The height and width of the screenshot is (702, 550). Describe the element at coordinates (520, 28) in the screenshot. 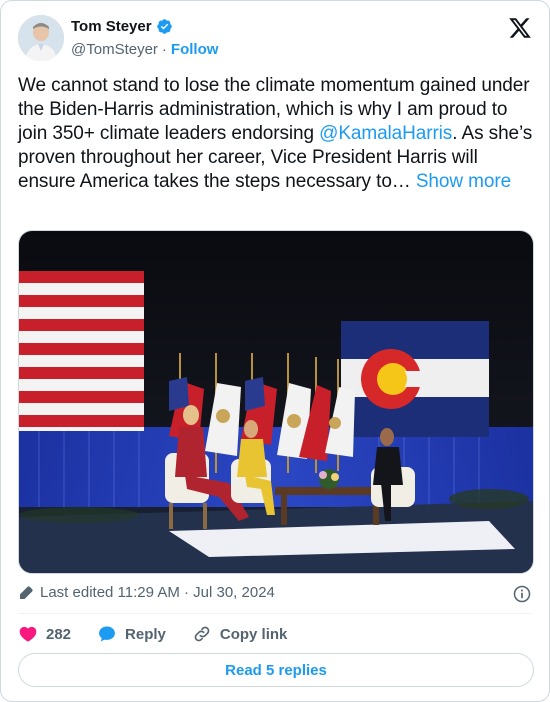

I see `x-logo-icon` at that location.